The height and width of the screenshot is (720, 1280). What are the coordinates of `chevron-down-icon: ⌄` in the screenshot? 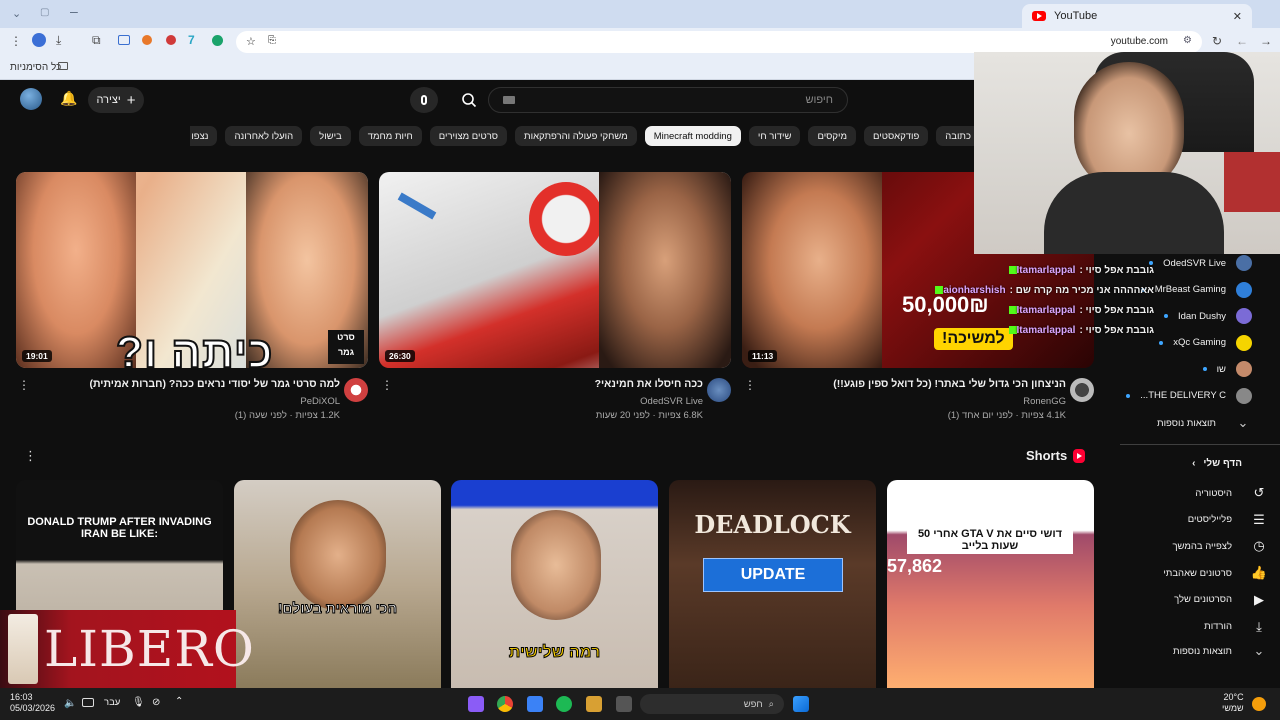 It's located at (1259, 650).